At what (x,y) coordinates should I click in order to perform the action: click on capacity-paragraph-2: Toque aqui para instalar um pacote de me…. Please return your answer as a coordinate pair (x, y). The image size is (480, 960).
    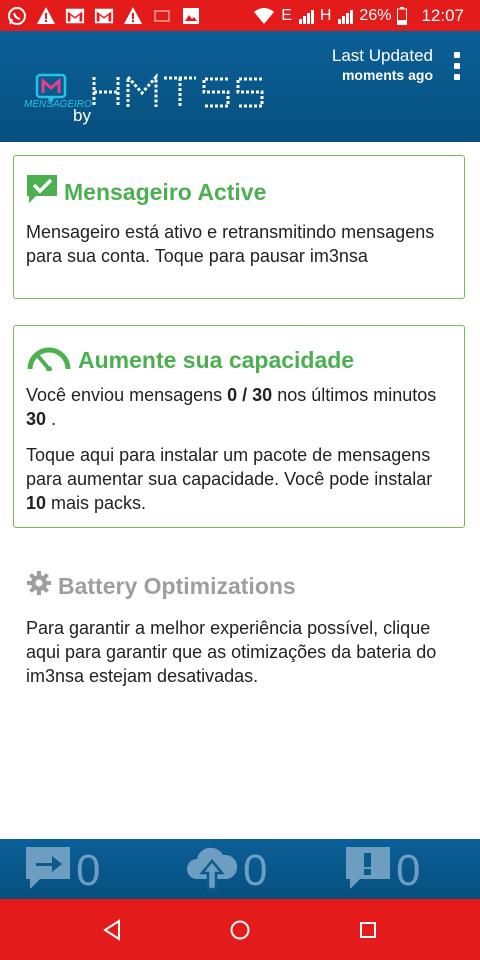
    Looking at the image, I should click on (239, 479).